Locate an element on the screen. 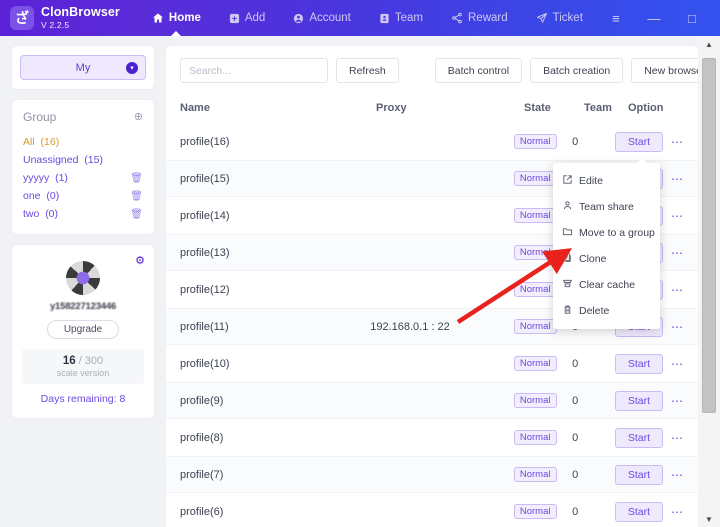 This screenshot has height=527, width=720. brand: ざ ClonBrowser V 2.2.5 is located at coordinates (60, 18).